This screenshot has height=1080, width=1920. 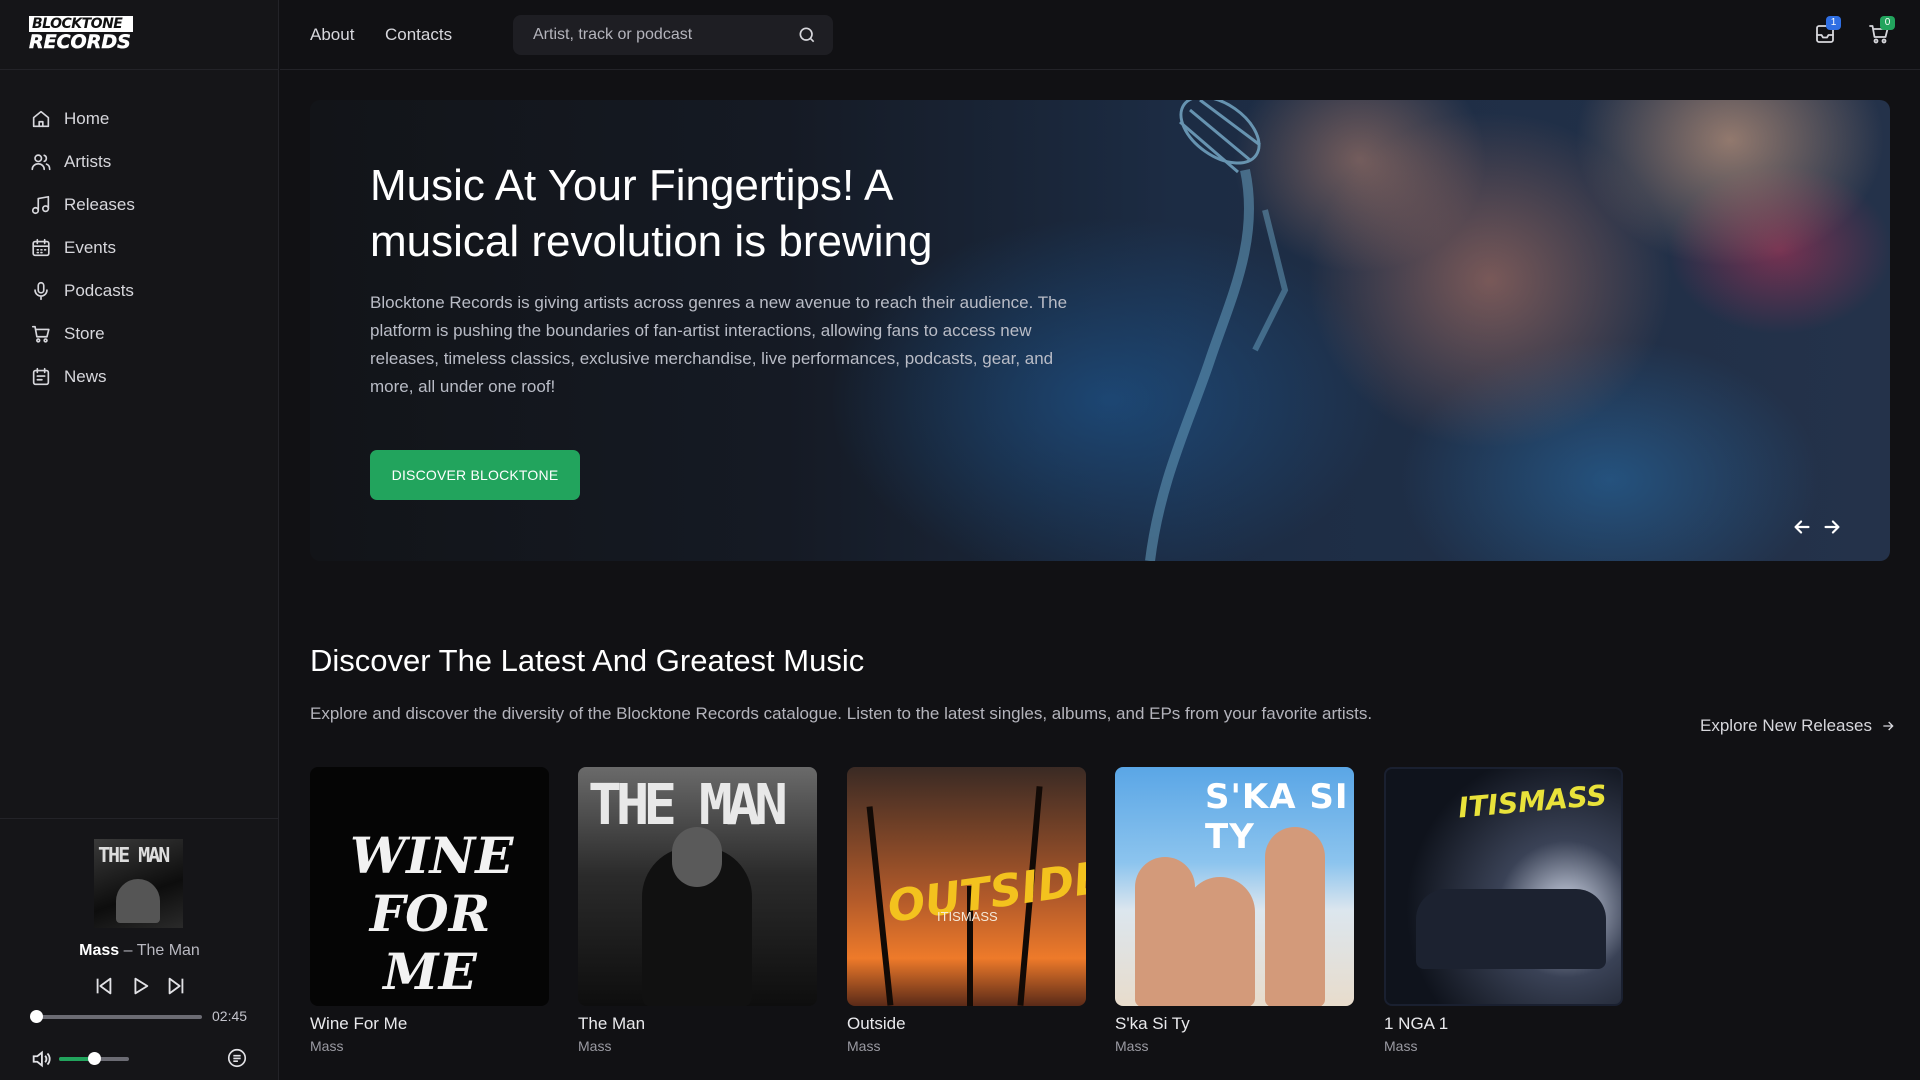 What do you see at coordinates (80, 42) in the screenshot?
I see `brand-logo-line2: RECORDS` at bounding box center [80, 42].